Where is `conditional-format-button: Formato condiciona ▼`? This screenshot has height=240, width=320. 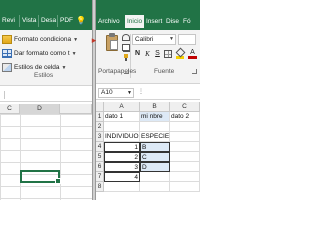
conditional-format-button: Formato condiciona ▼ is located at coordinates (40, 39).